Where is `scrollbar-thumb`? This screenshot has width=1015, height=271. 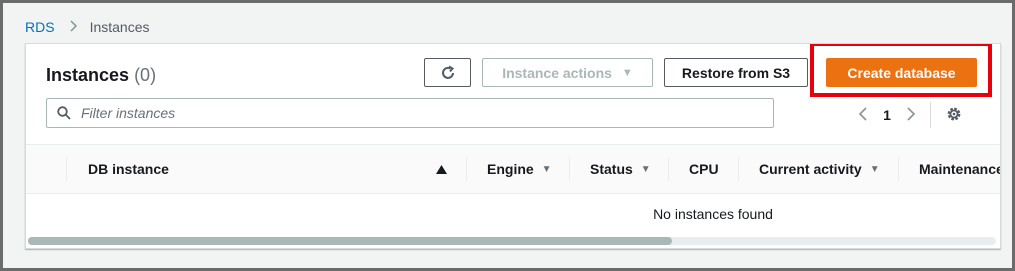
scrollbar-thumb is located at coordinates (350, 241).